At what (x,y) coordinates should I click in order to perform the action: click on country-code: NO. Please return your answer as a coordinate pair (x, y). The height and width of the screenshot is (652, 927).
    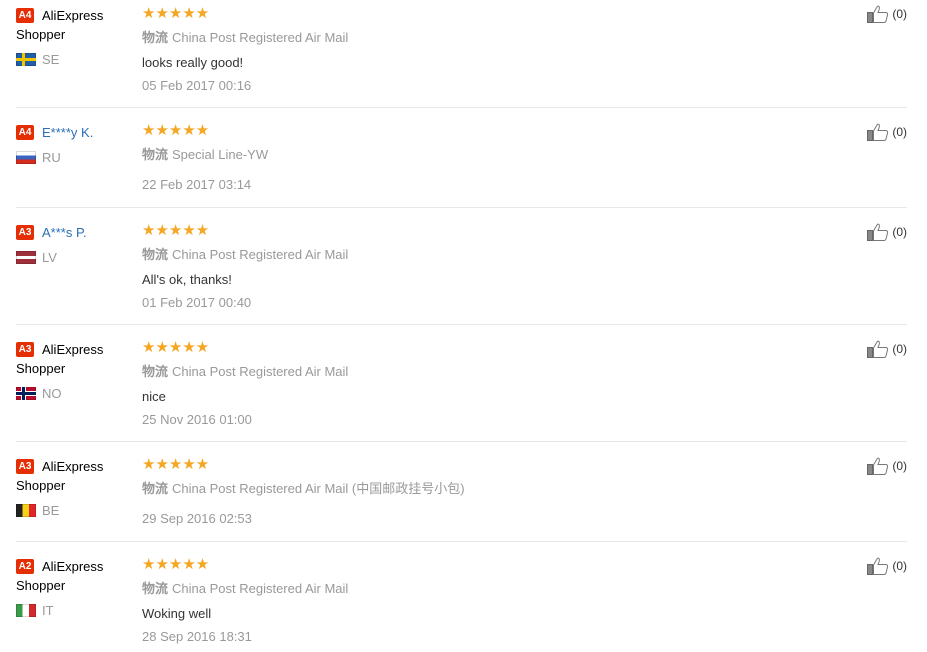
    Looking at the image, I should click on (52, 393).